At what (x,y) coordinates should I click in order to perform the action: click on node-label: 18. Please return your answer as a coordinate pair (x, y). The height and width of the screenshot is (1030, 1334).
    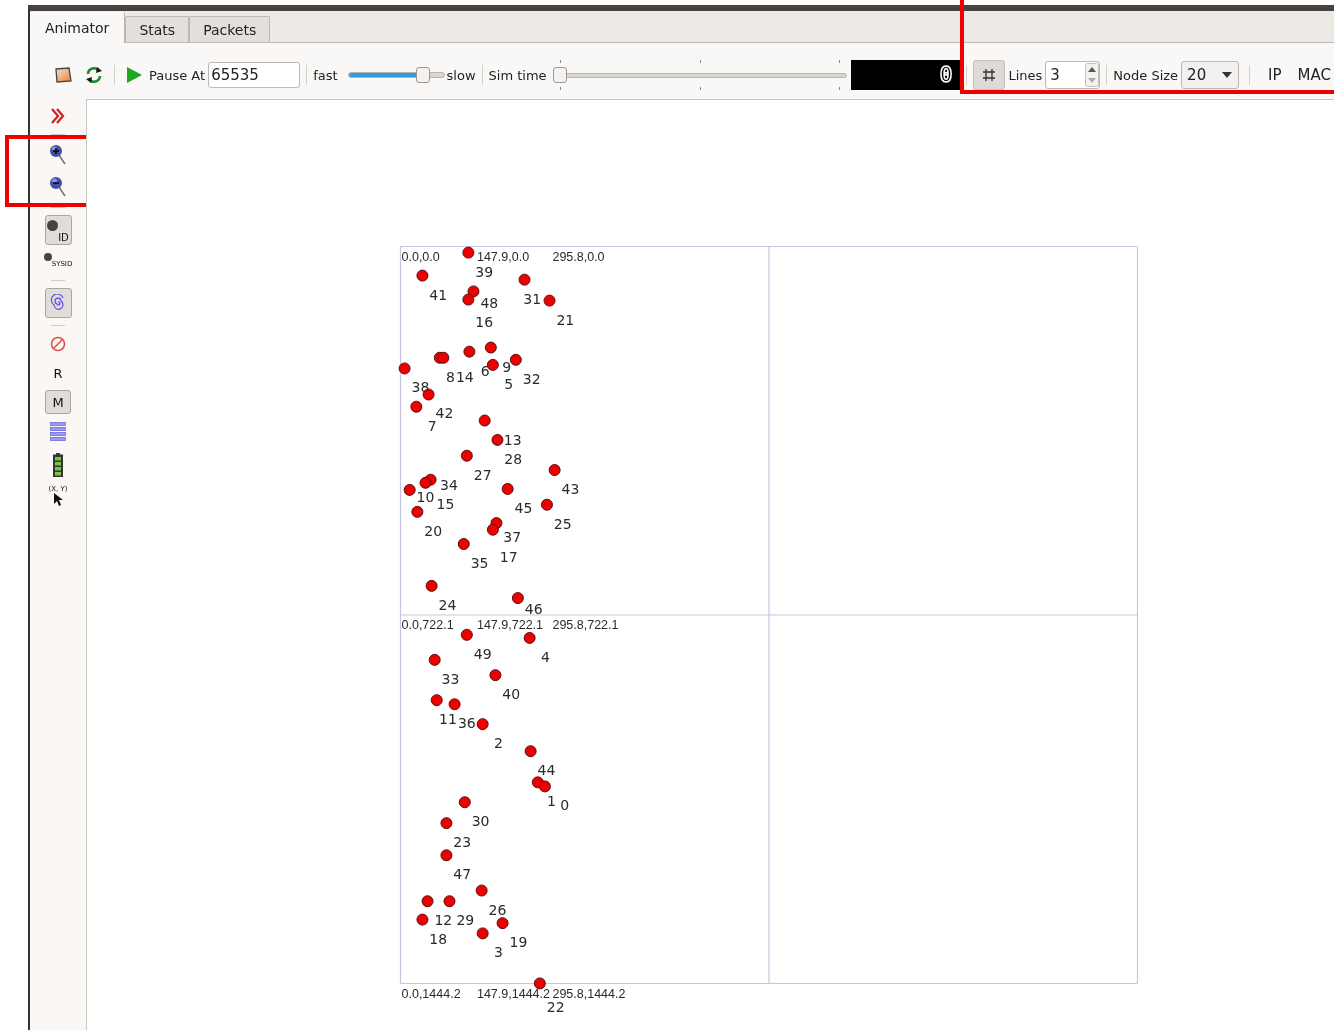
    Looking at the image, I should click on (438, 938).